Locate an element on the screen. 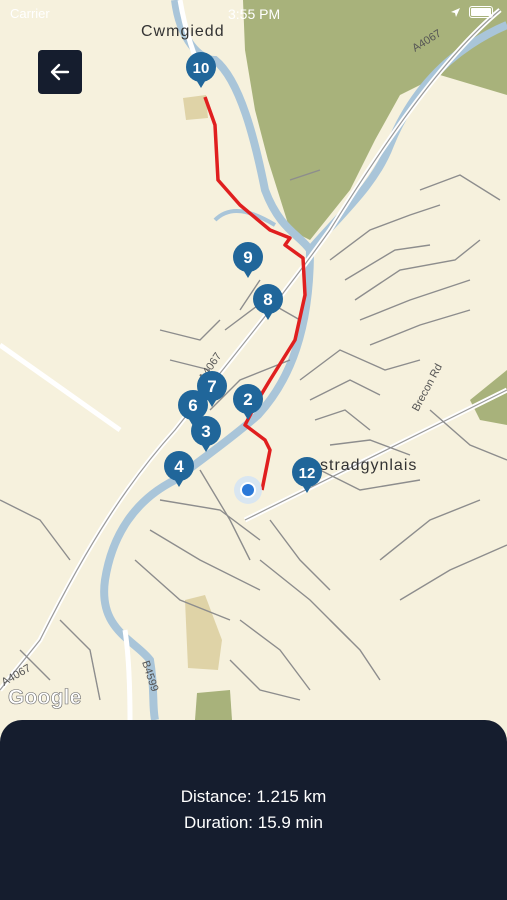 This screenshot has height=900, width=507. forest-area is located at coordinates (213, 705).